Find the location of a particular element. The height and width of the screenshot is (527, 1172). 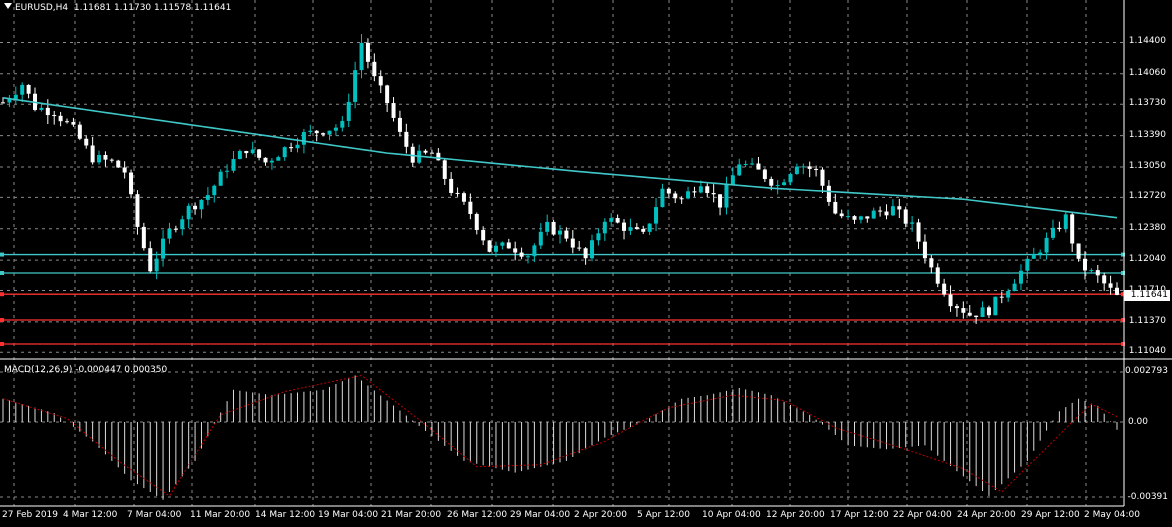

price-tick-label: 1.13050 is located at coordinates (1147, 165).